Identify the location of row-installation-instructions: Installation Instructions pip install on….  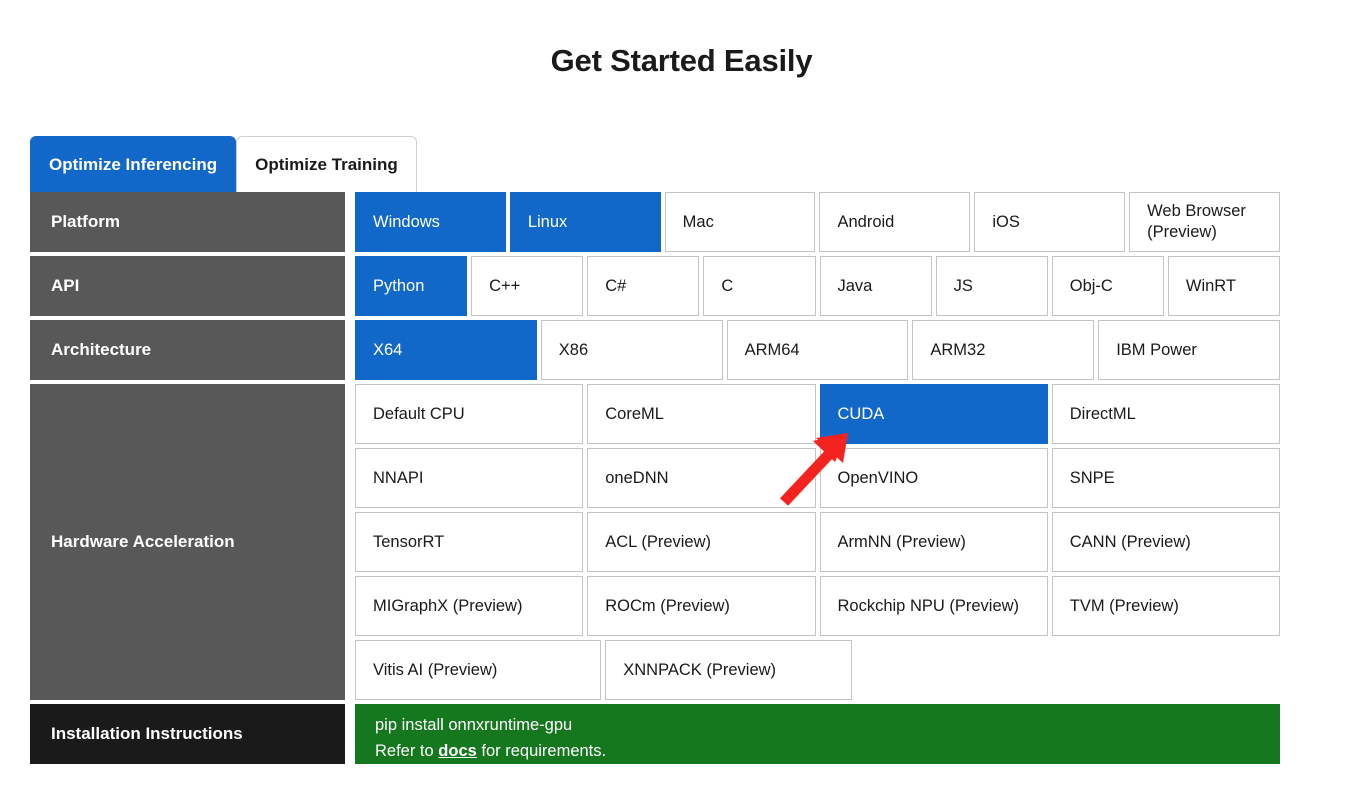
(655, 734).